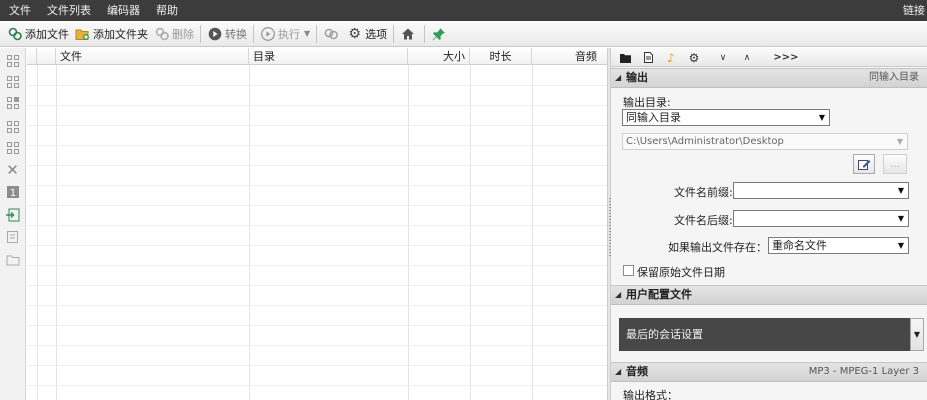  Describe the element at coordinates (703, 192) in the screenshot. I see `filename-prefix-label: 文件名前缀:` at that location.